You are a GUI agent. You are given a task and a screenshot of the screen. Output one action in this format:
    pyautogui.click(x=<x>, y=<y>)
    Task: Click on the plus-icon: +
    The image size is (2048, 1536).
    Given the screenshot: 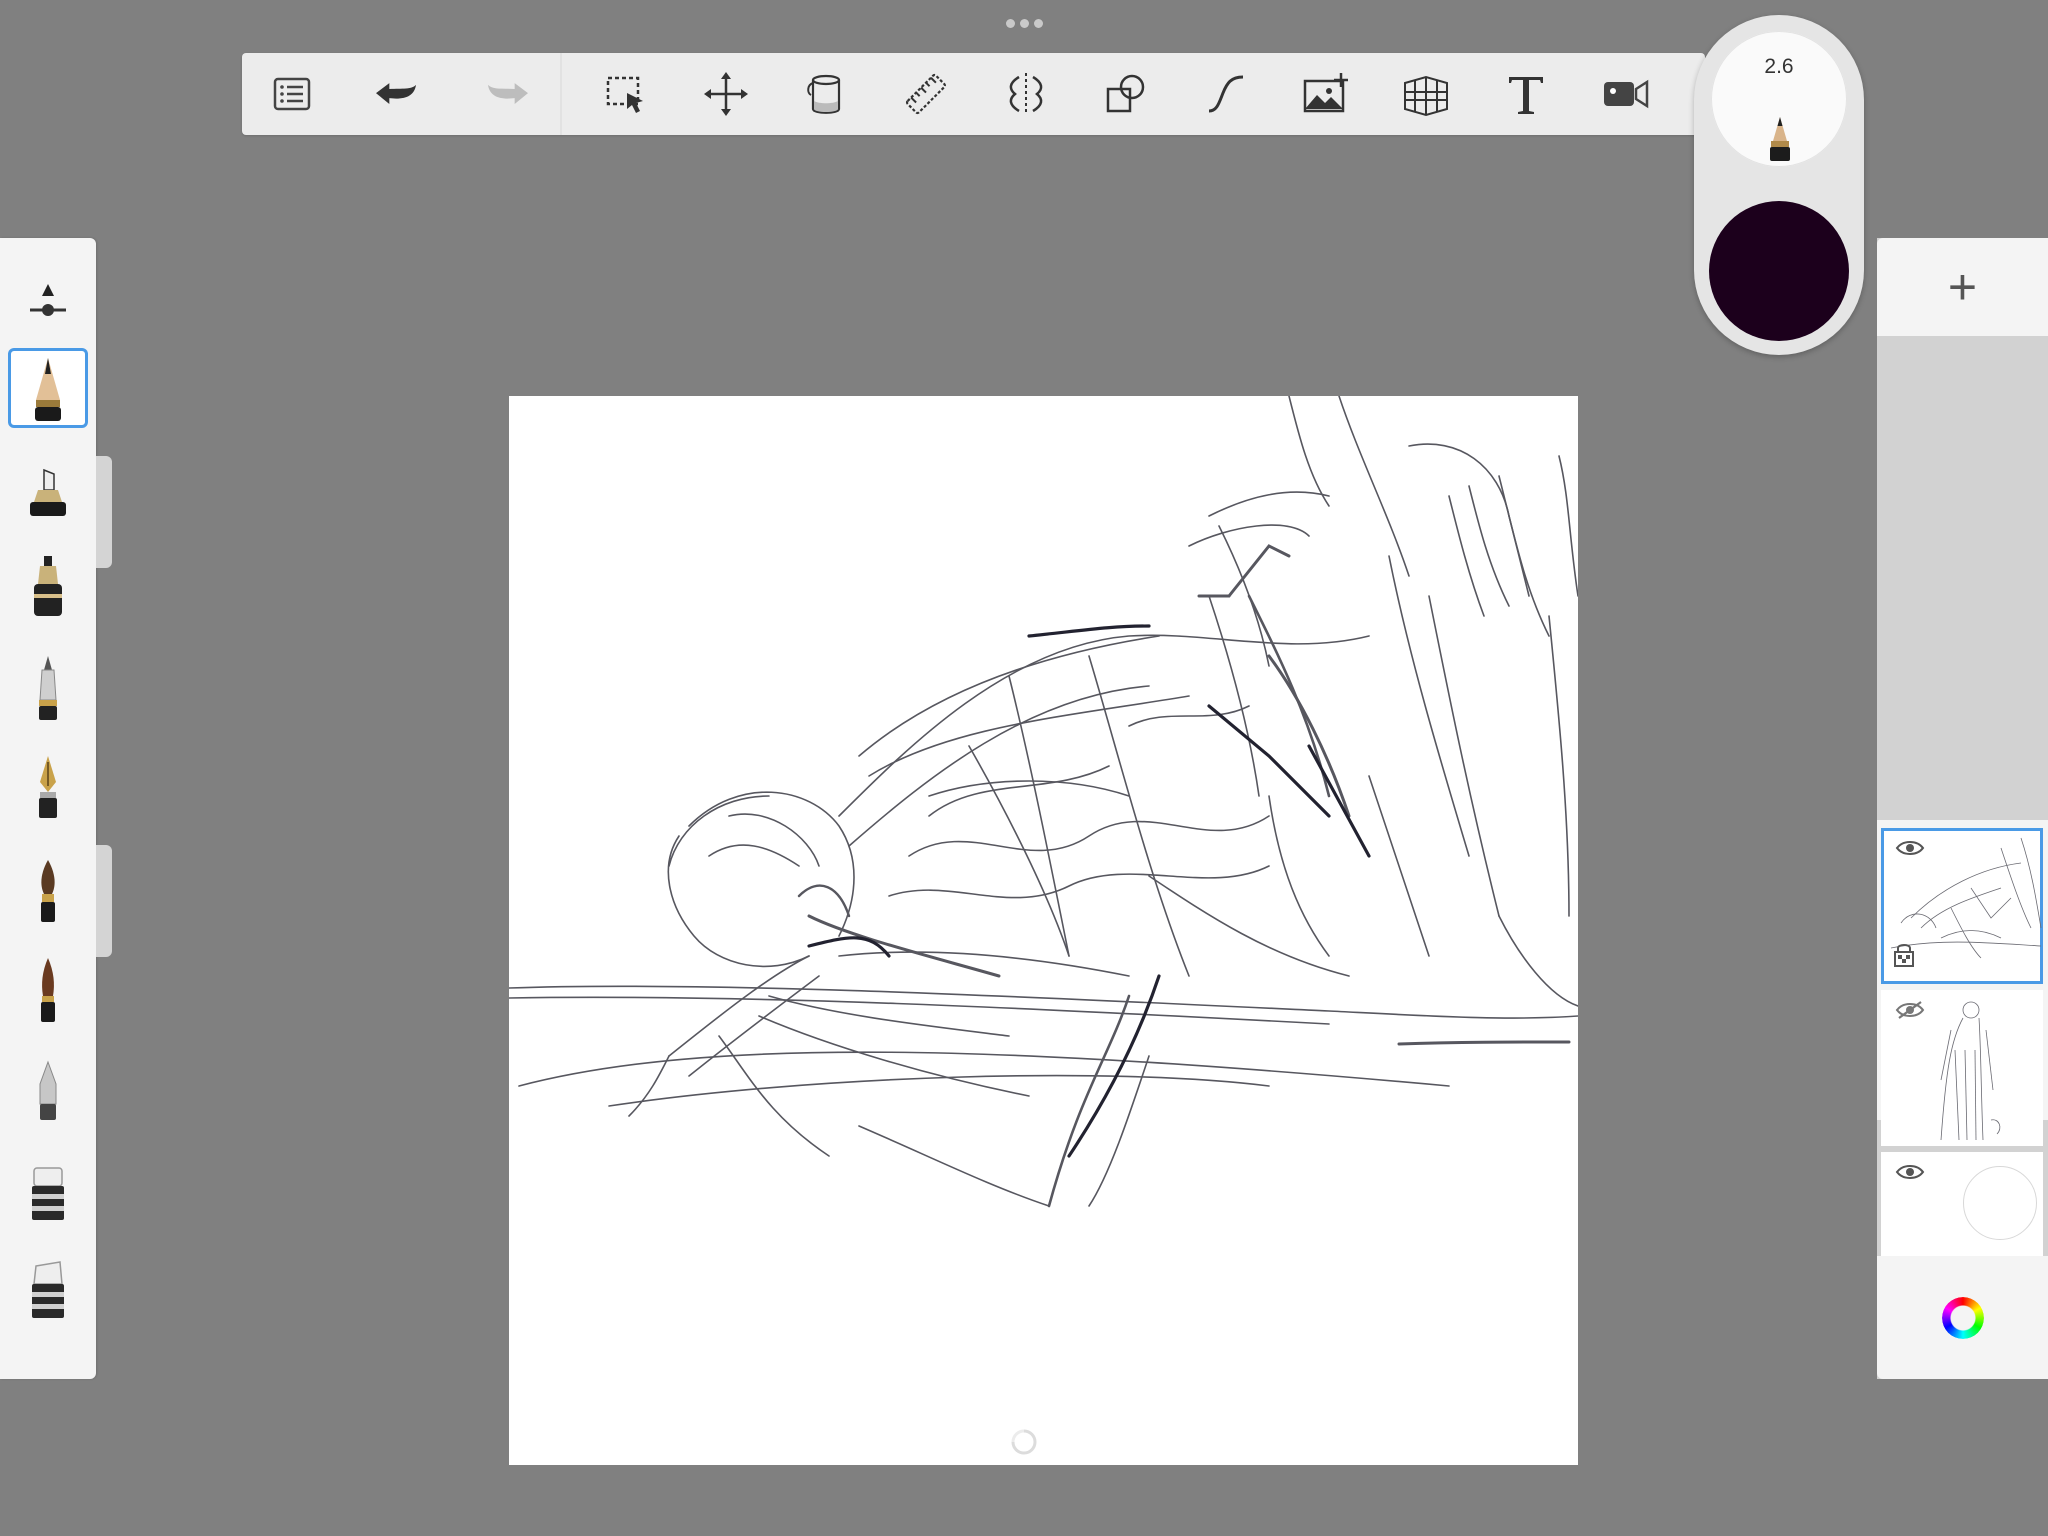 What is the action you would take?
    pyautogui.click(x=1962, y=287)
    